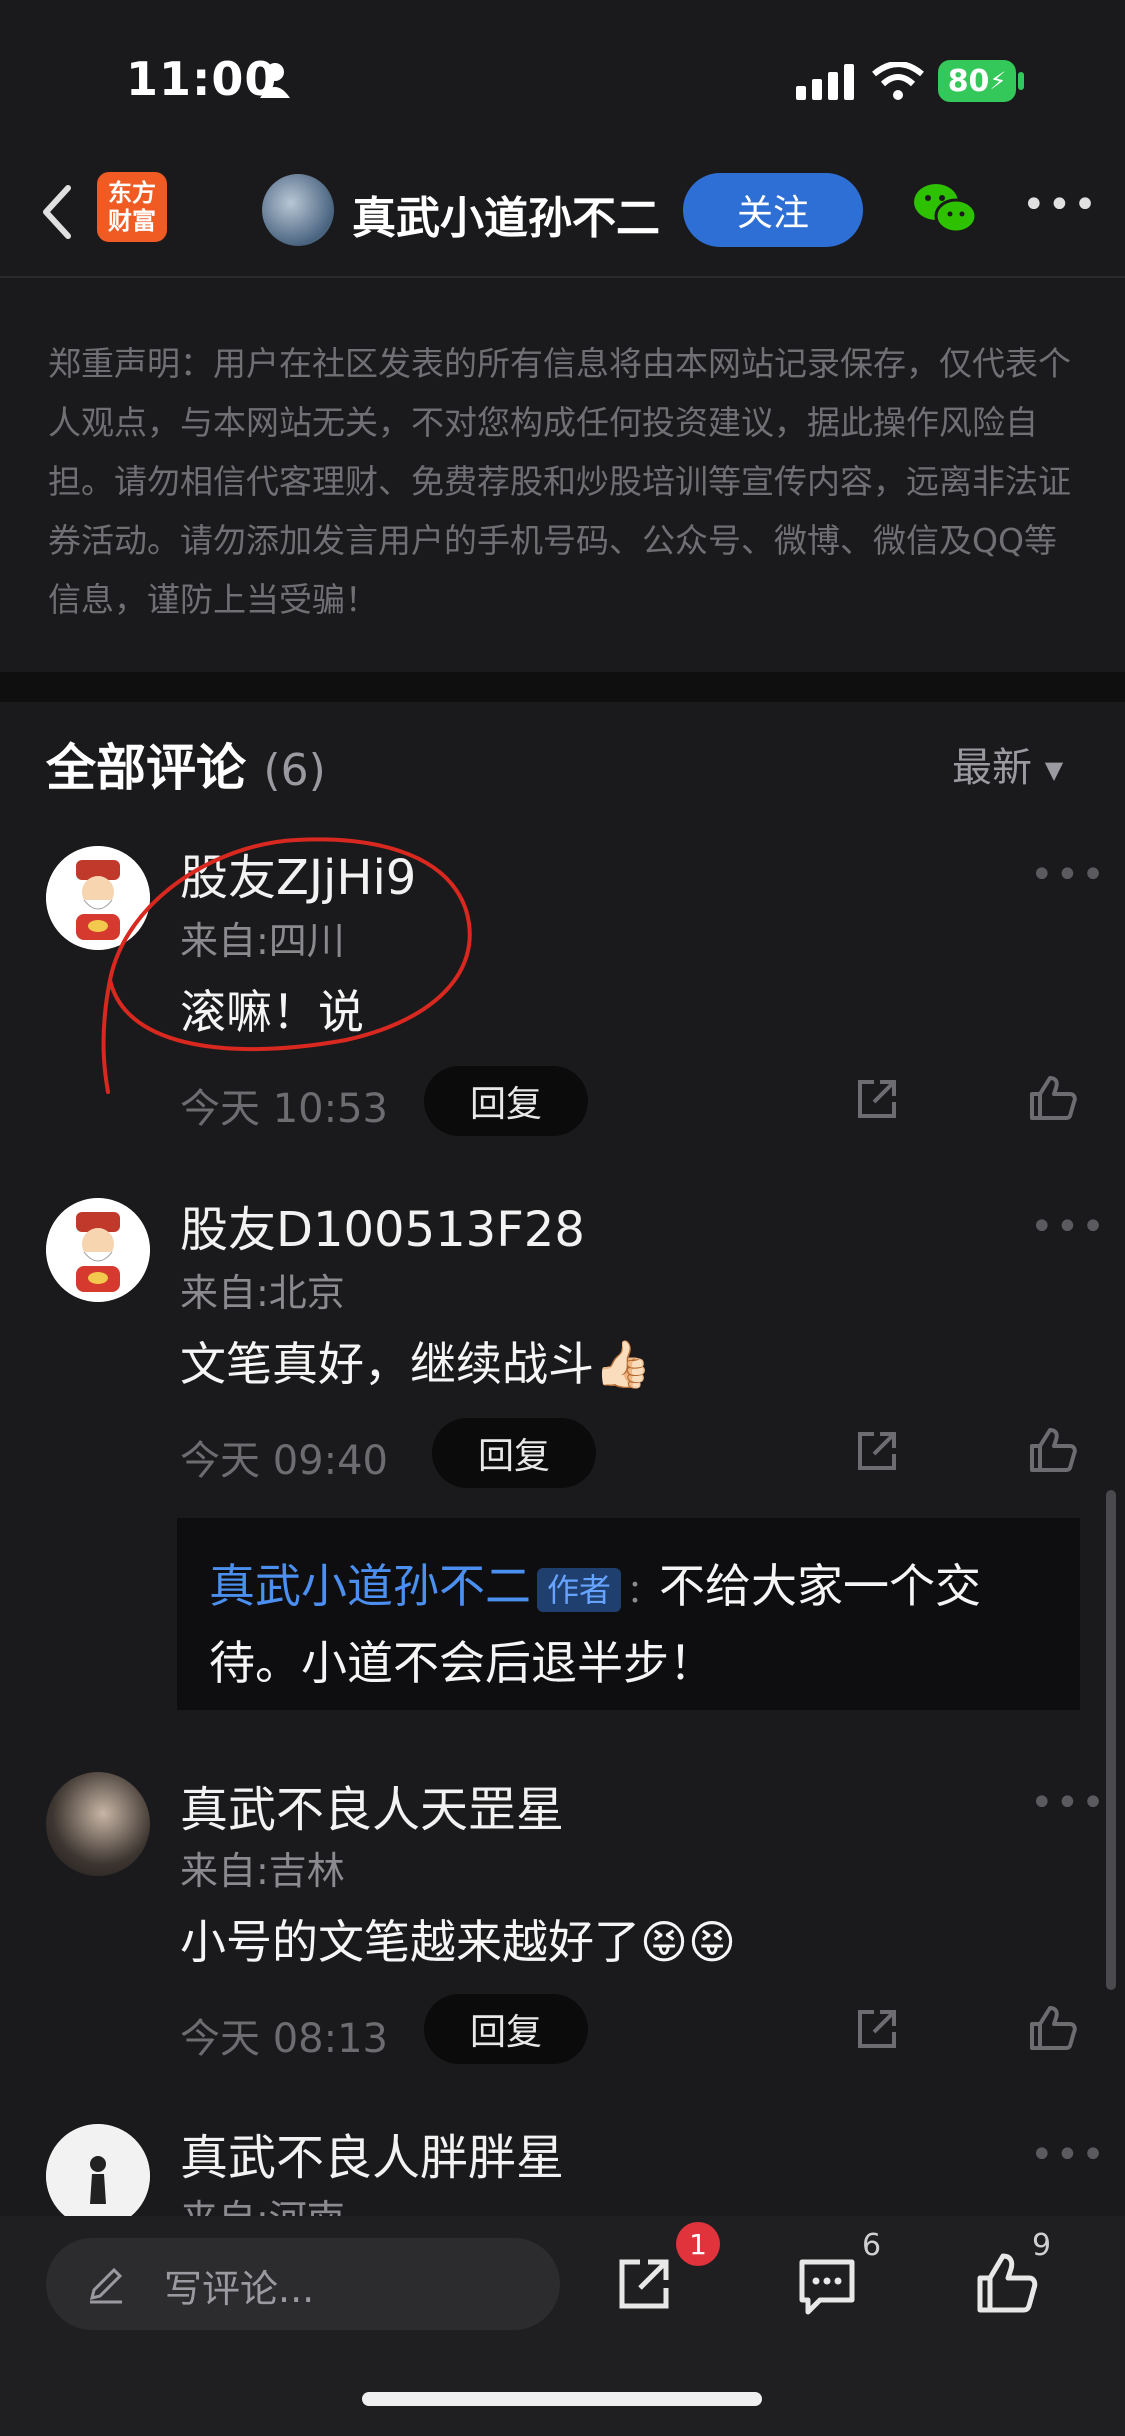 The image size is (1125, 2436). I want to click on comment-text: 文笔真好，继续战斗👍🏻, so click(416, 1364).